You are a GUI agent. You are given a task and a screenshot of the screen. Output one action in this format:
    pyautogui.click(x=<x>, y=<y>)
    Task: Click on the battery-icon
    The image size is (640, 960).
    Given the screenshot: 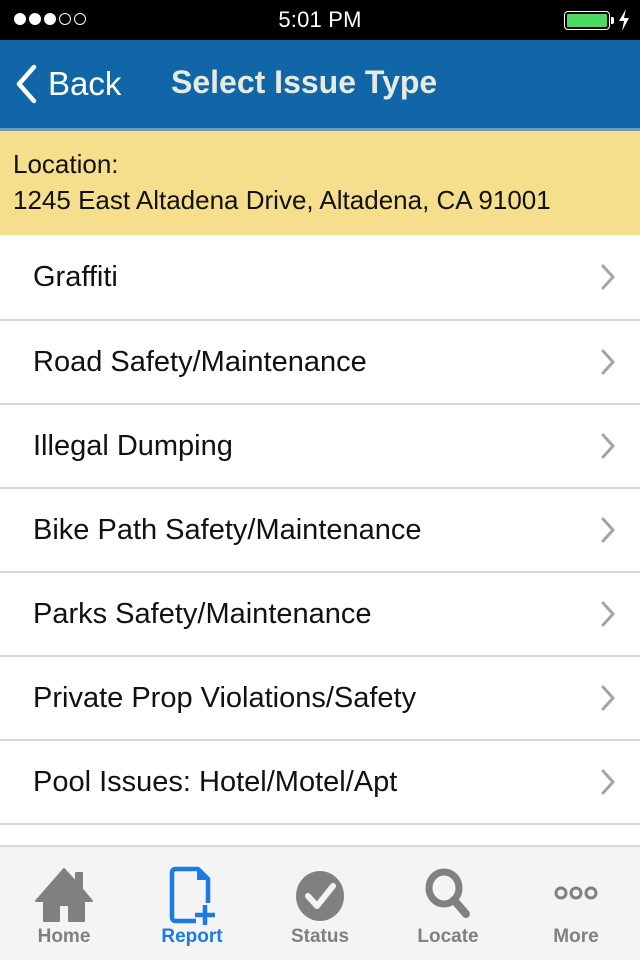 What is the action you would take?
    pyautogui.click(x=587, y=20)
    